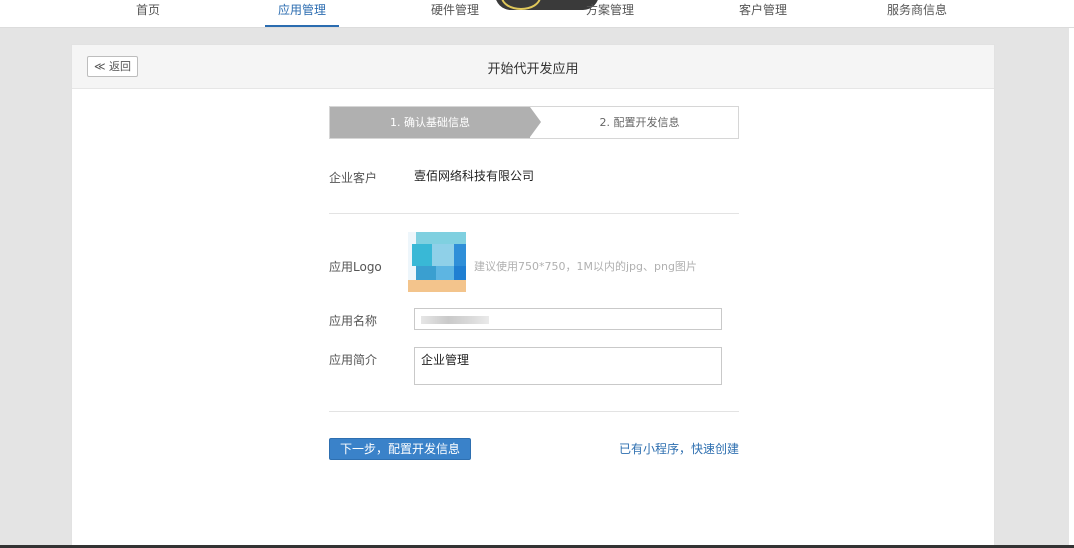 The width and height of the screenshot is (1074, 548). Describe the element at coordinates (455, 320) in the screenshot. I see `redacted-name-blur` at that location.